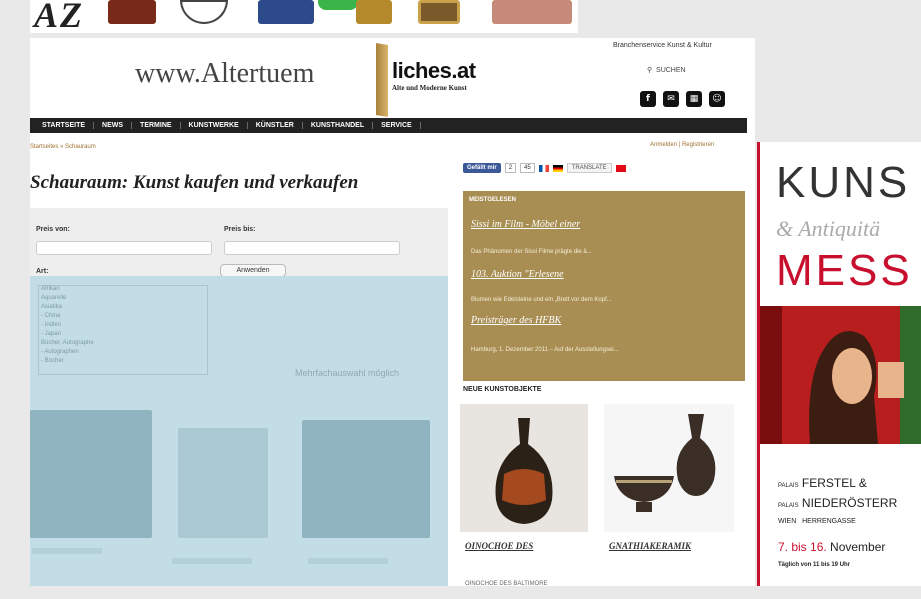  What do you see at coordinates (650, 546) in the screenshot?
I see `artwork-caption-2: GNATHIAKERAMIK` at bounding box center [650, 546].